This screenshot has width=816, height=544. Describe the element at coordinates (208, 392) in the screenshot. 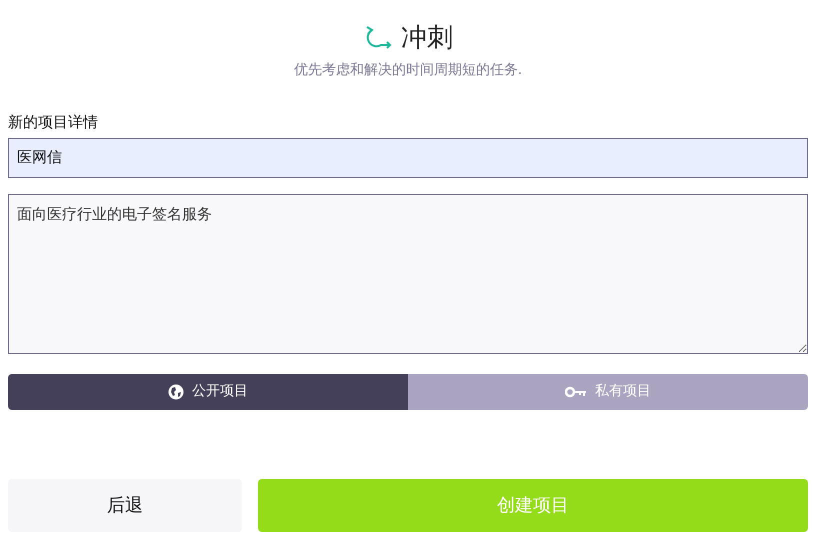

I see `public-project-tab: 公开项目` at that location.